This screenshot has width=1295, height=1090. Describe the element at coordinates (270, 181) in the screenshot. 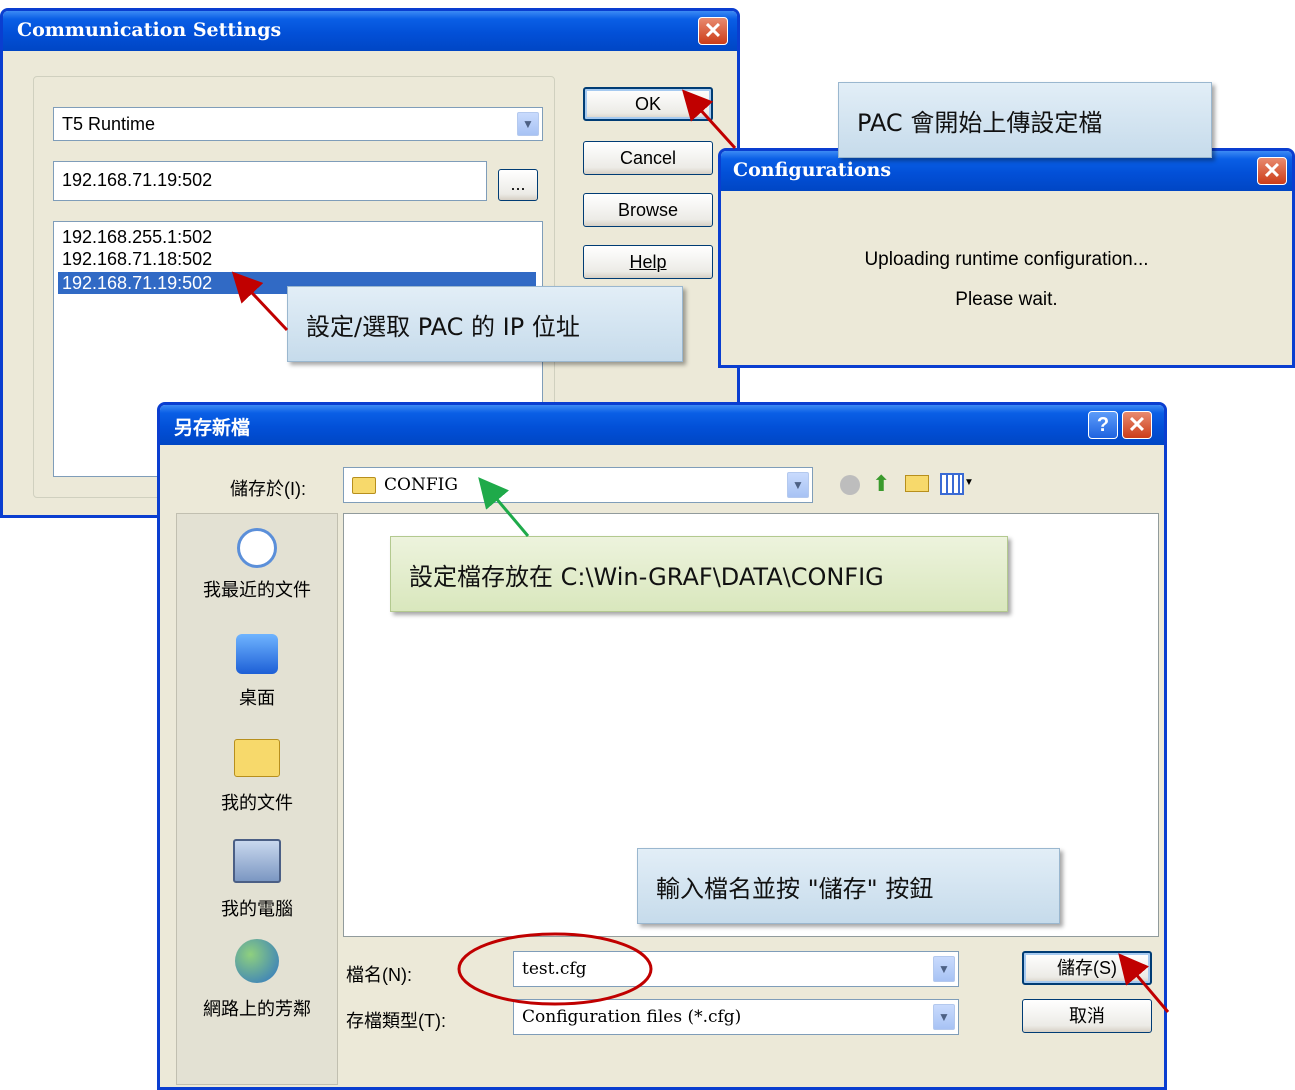

I see `address-input: 192.168.71.19:502` at that location.